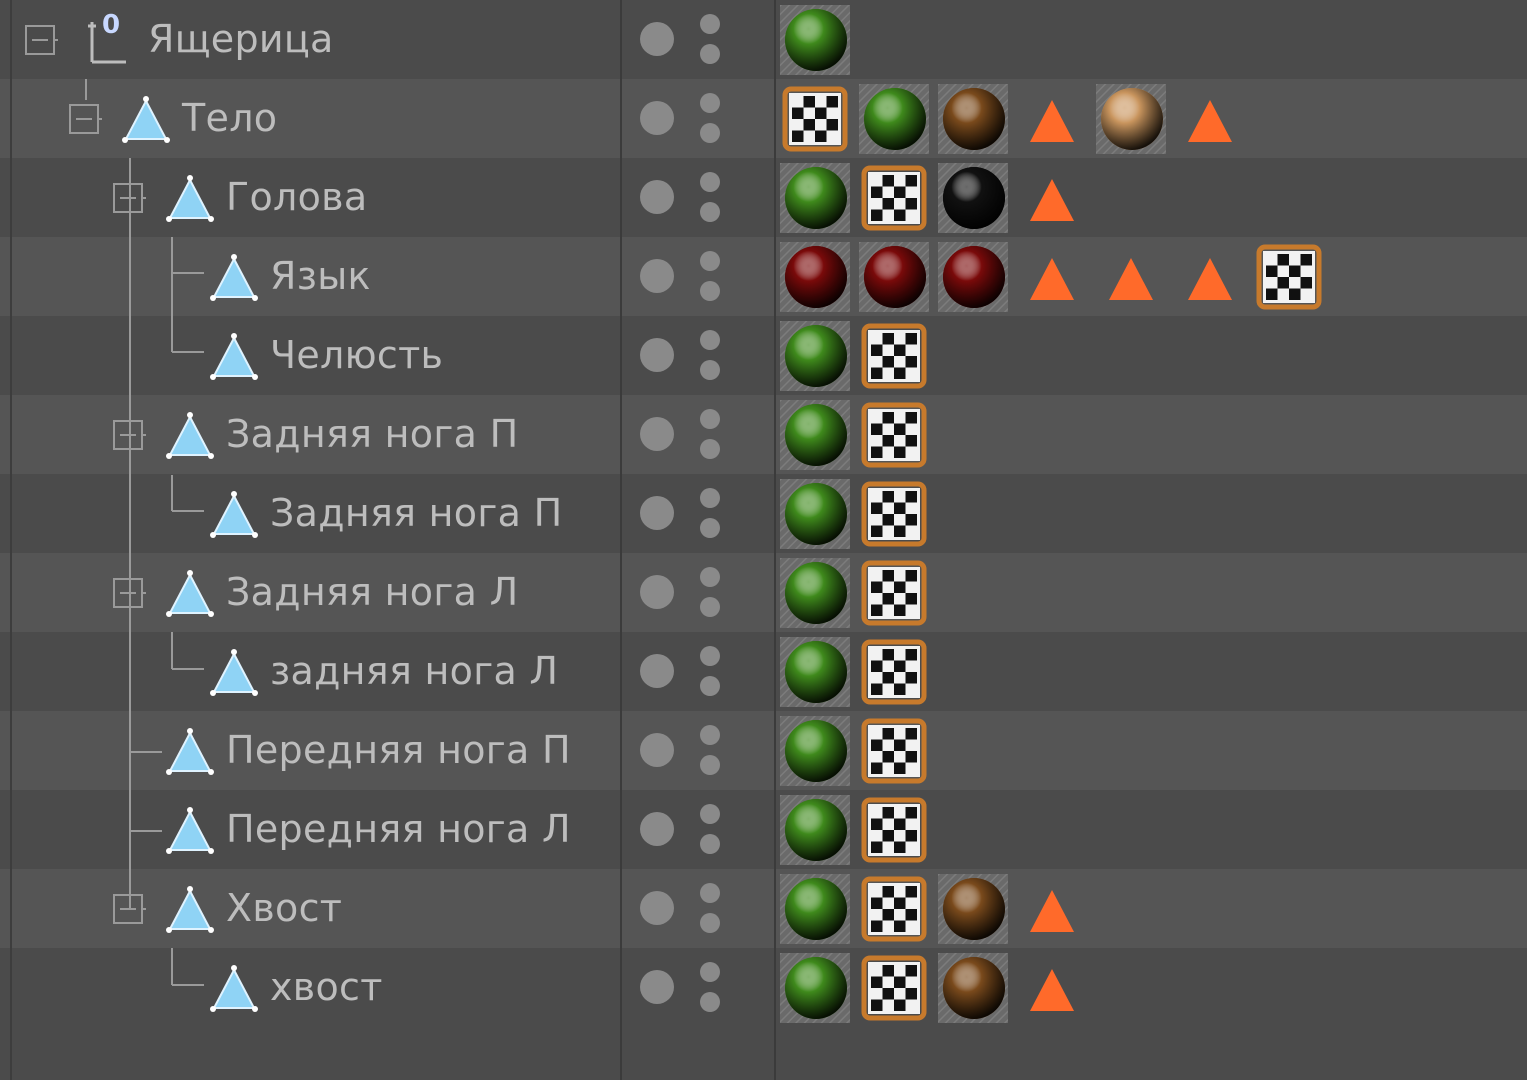 The height and width of the screenshot is (1080, 1527). I want to click on object-name-cell: 0 Ящерица, so click(310, 39).